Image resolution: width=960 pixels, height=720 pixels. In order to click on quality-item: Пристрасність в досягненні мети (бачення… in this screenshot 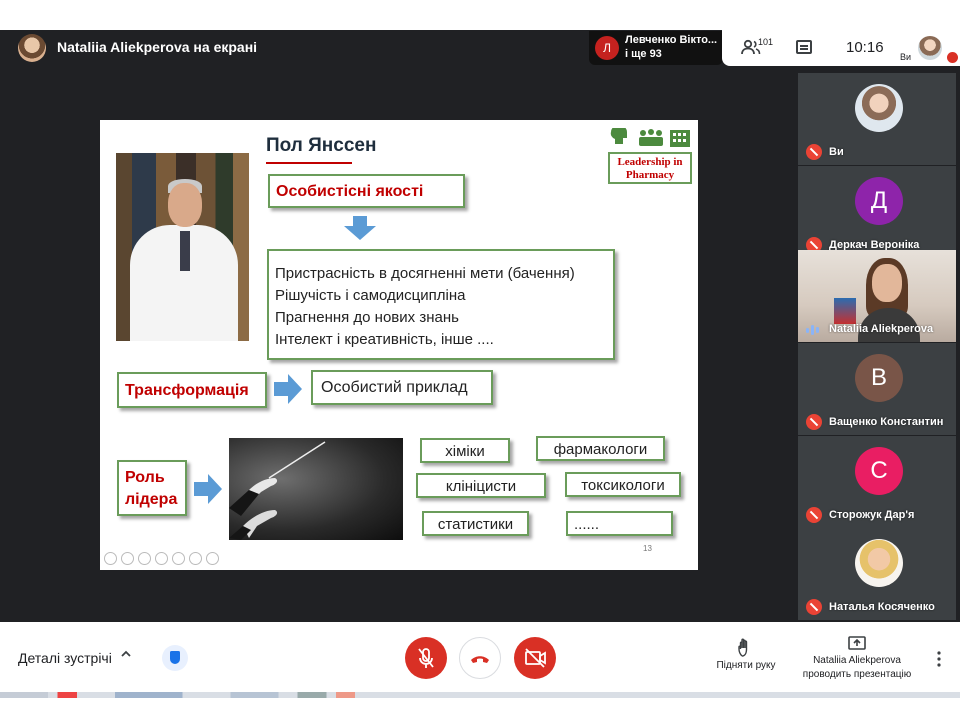, I will do `click(425, 273)`.